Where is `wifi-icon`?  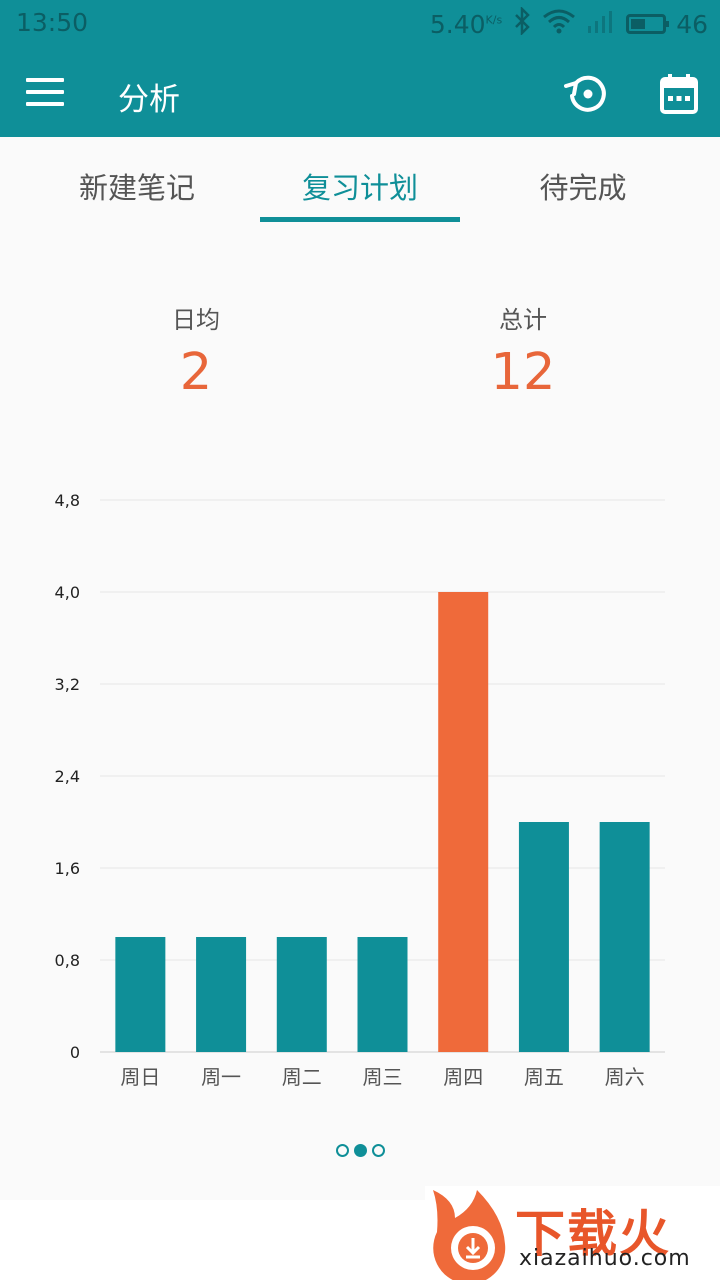
wifi-icon is located at coordinates (559, 24).